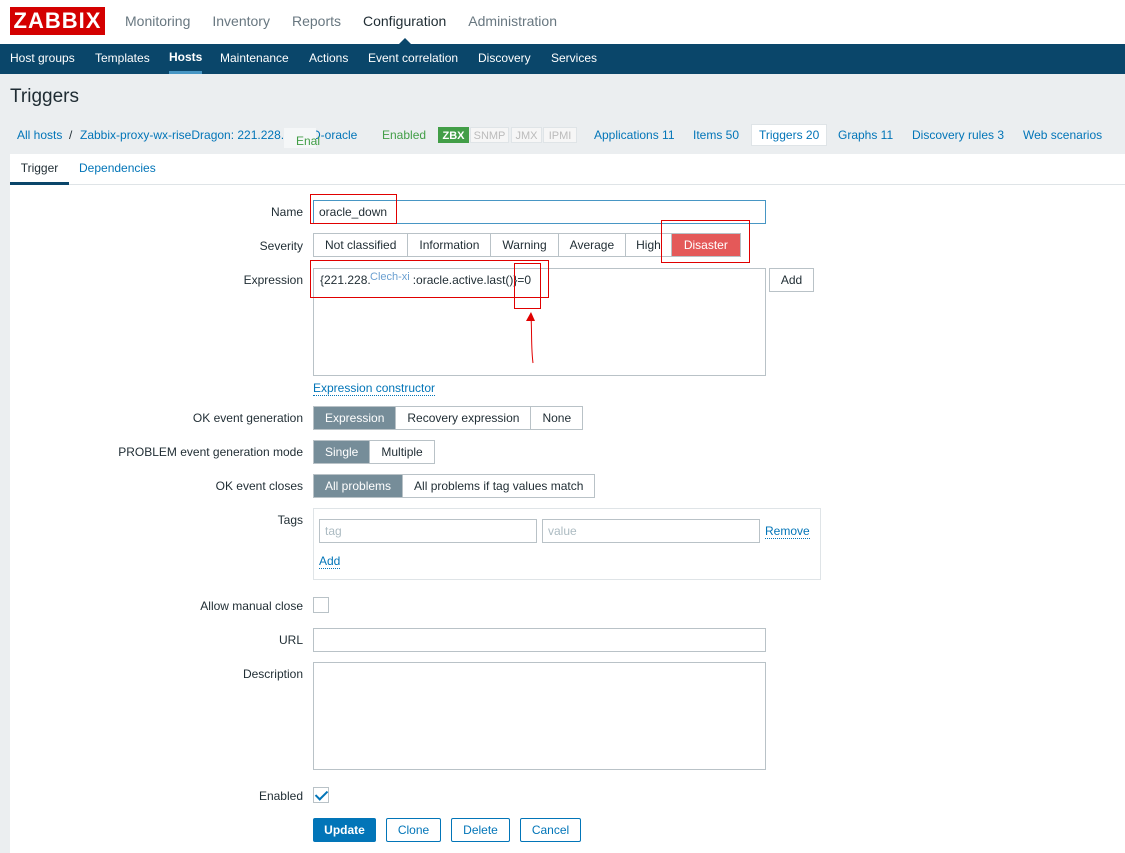 The image size is (1125, 853). Describe the element at coordinates (117, 169) in the screenshot. I see `tab-dependencies: Dependencies` at that location.